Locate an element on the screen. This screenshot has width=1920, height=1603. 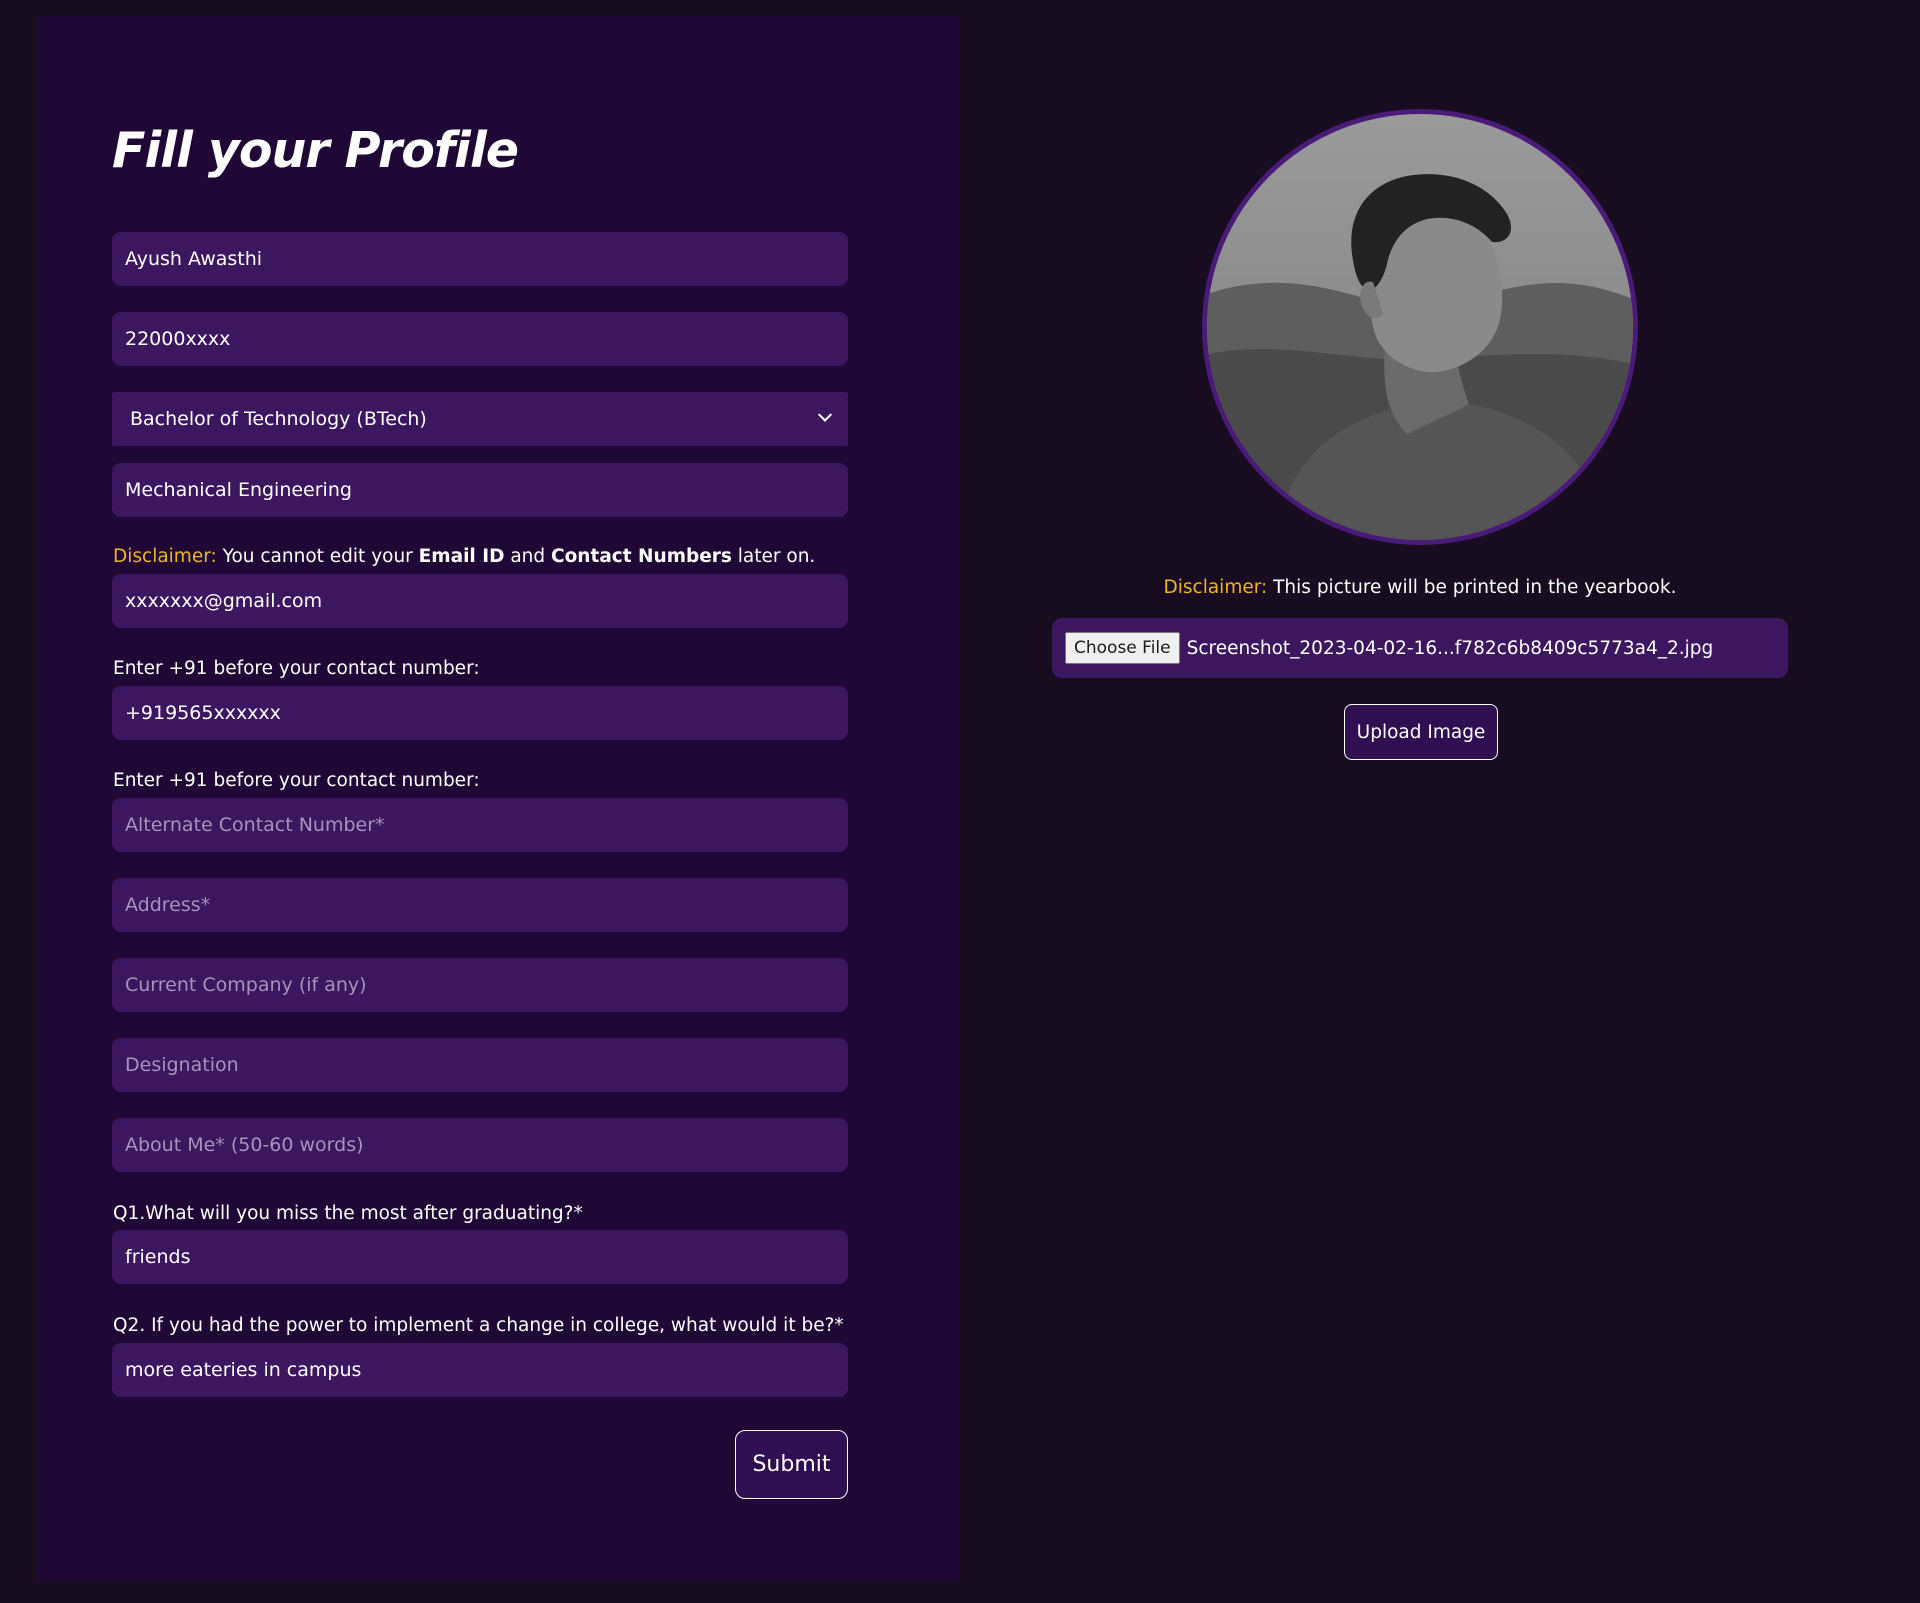
contact-hint-label: Enter +91 before your contact number: is located at coordinates (296, 668).